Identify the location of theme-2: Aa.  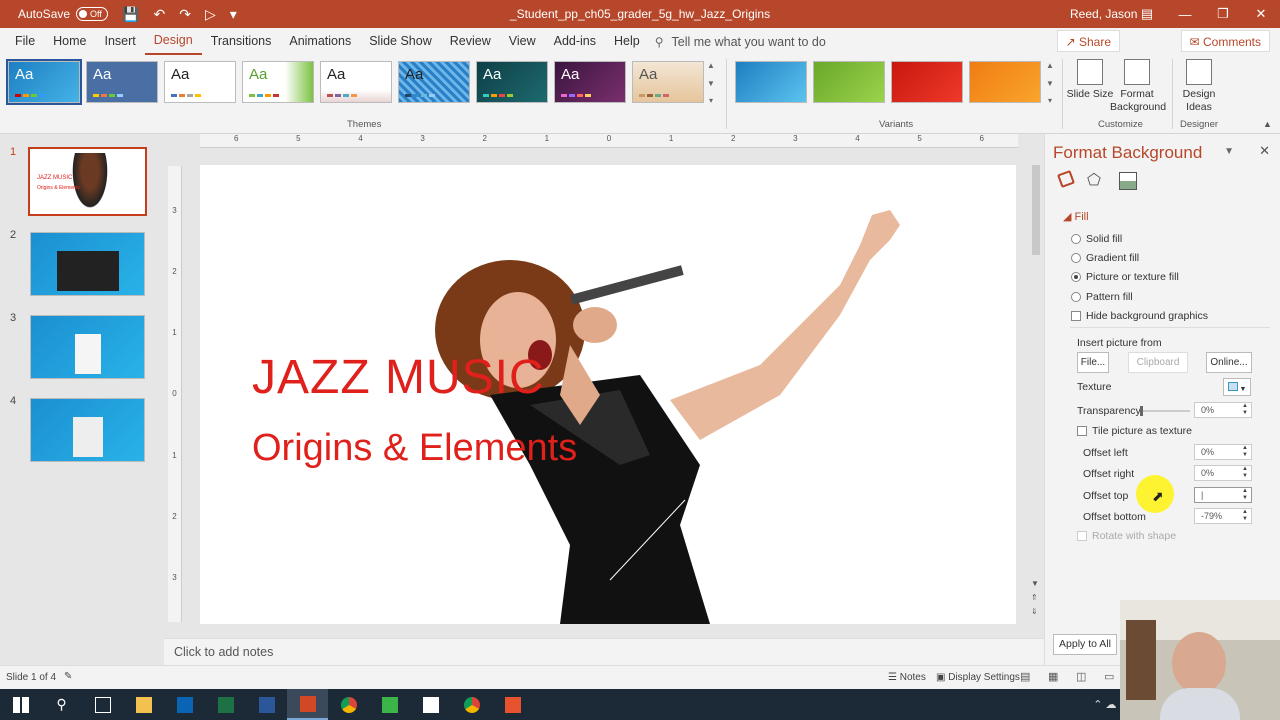
(122, 82).